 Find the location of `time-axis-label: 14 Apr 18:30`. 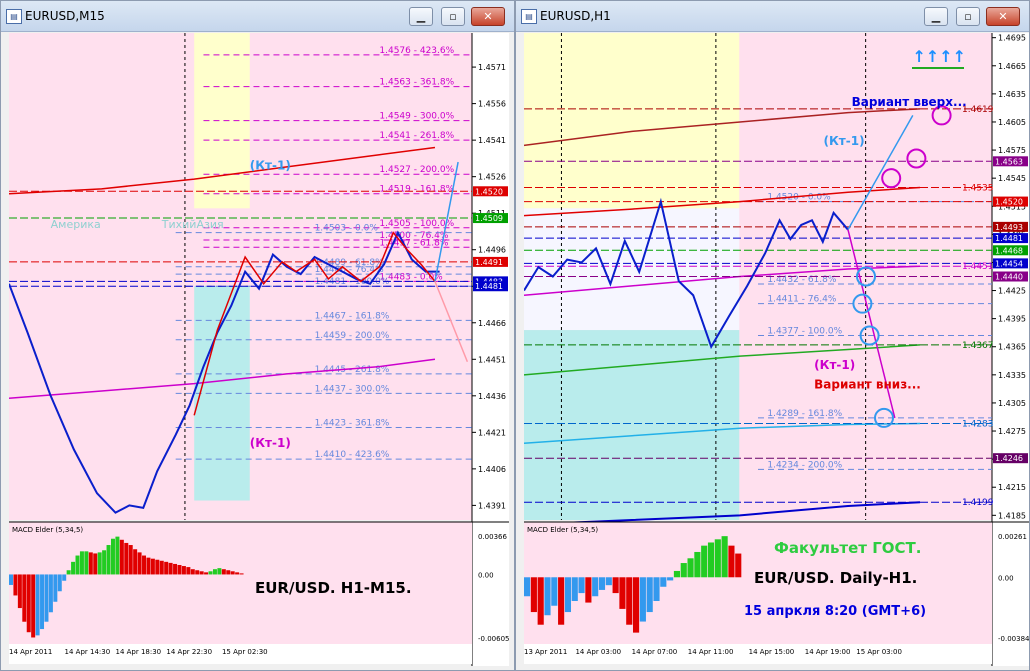

time-axis-label: 14 Apr 18:30 is located at coordinates (138, 652).